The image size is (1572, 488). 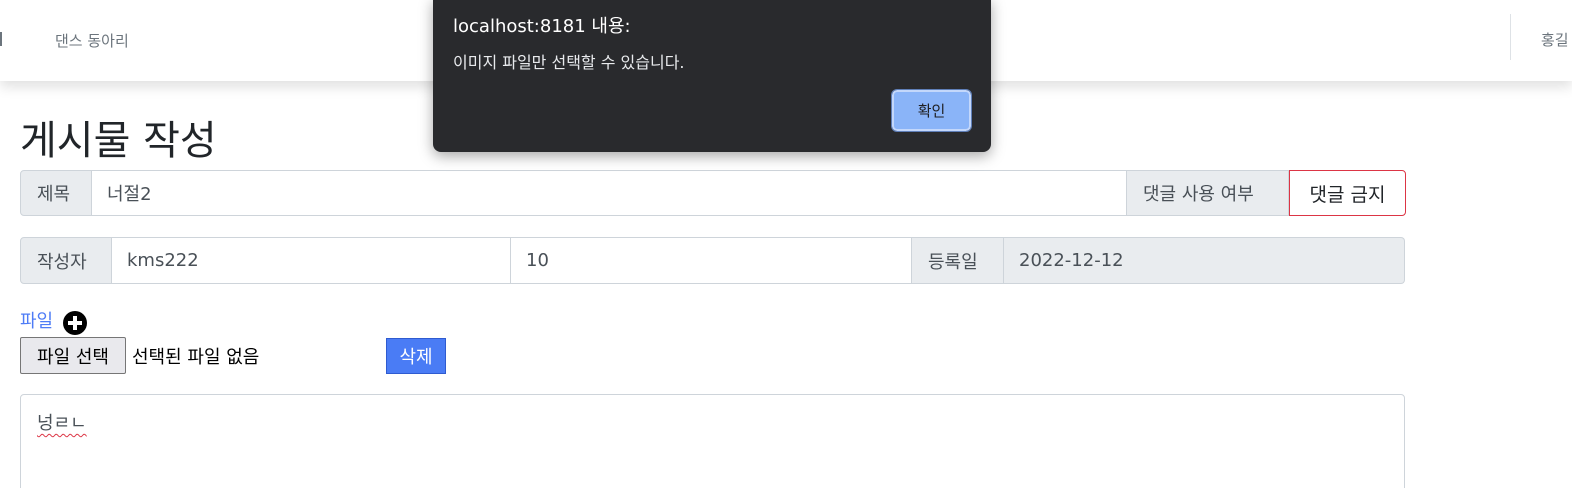 I want to click on nav-user-name: 홍길, so click(x=1555, y=39).